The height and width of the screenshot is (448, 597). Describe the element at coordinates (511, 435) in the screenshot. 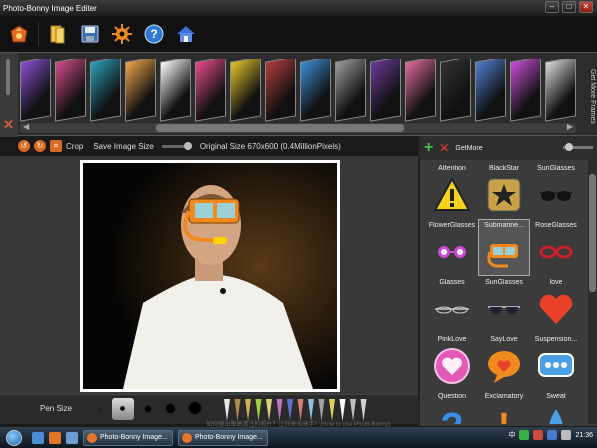

I see `ime-indicator: 中` at that location.